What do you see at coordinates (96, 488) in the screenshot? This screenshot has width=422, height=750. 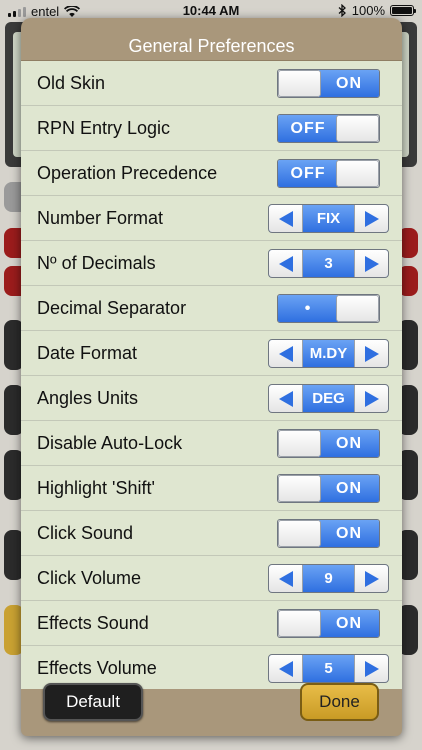 I see `pref-label: Highlight 'Shift'` at bounding box center [96, 488].